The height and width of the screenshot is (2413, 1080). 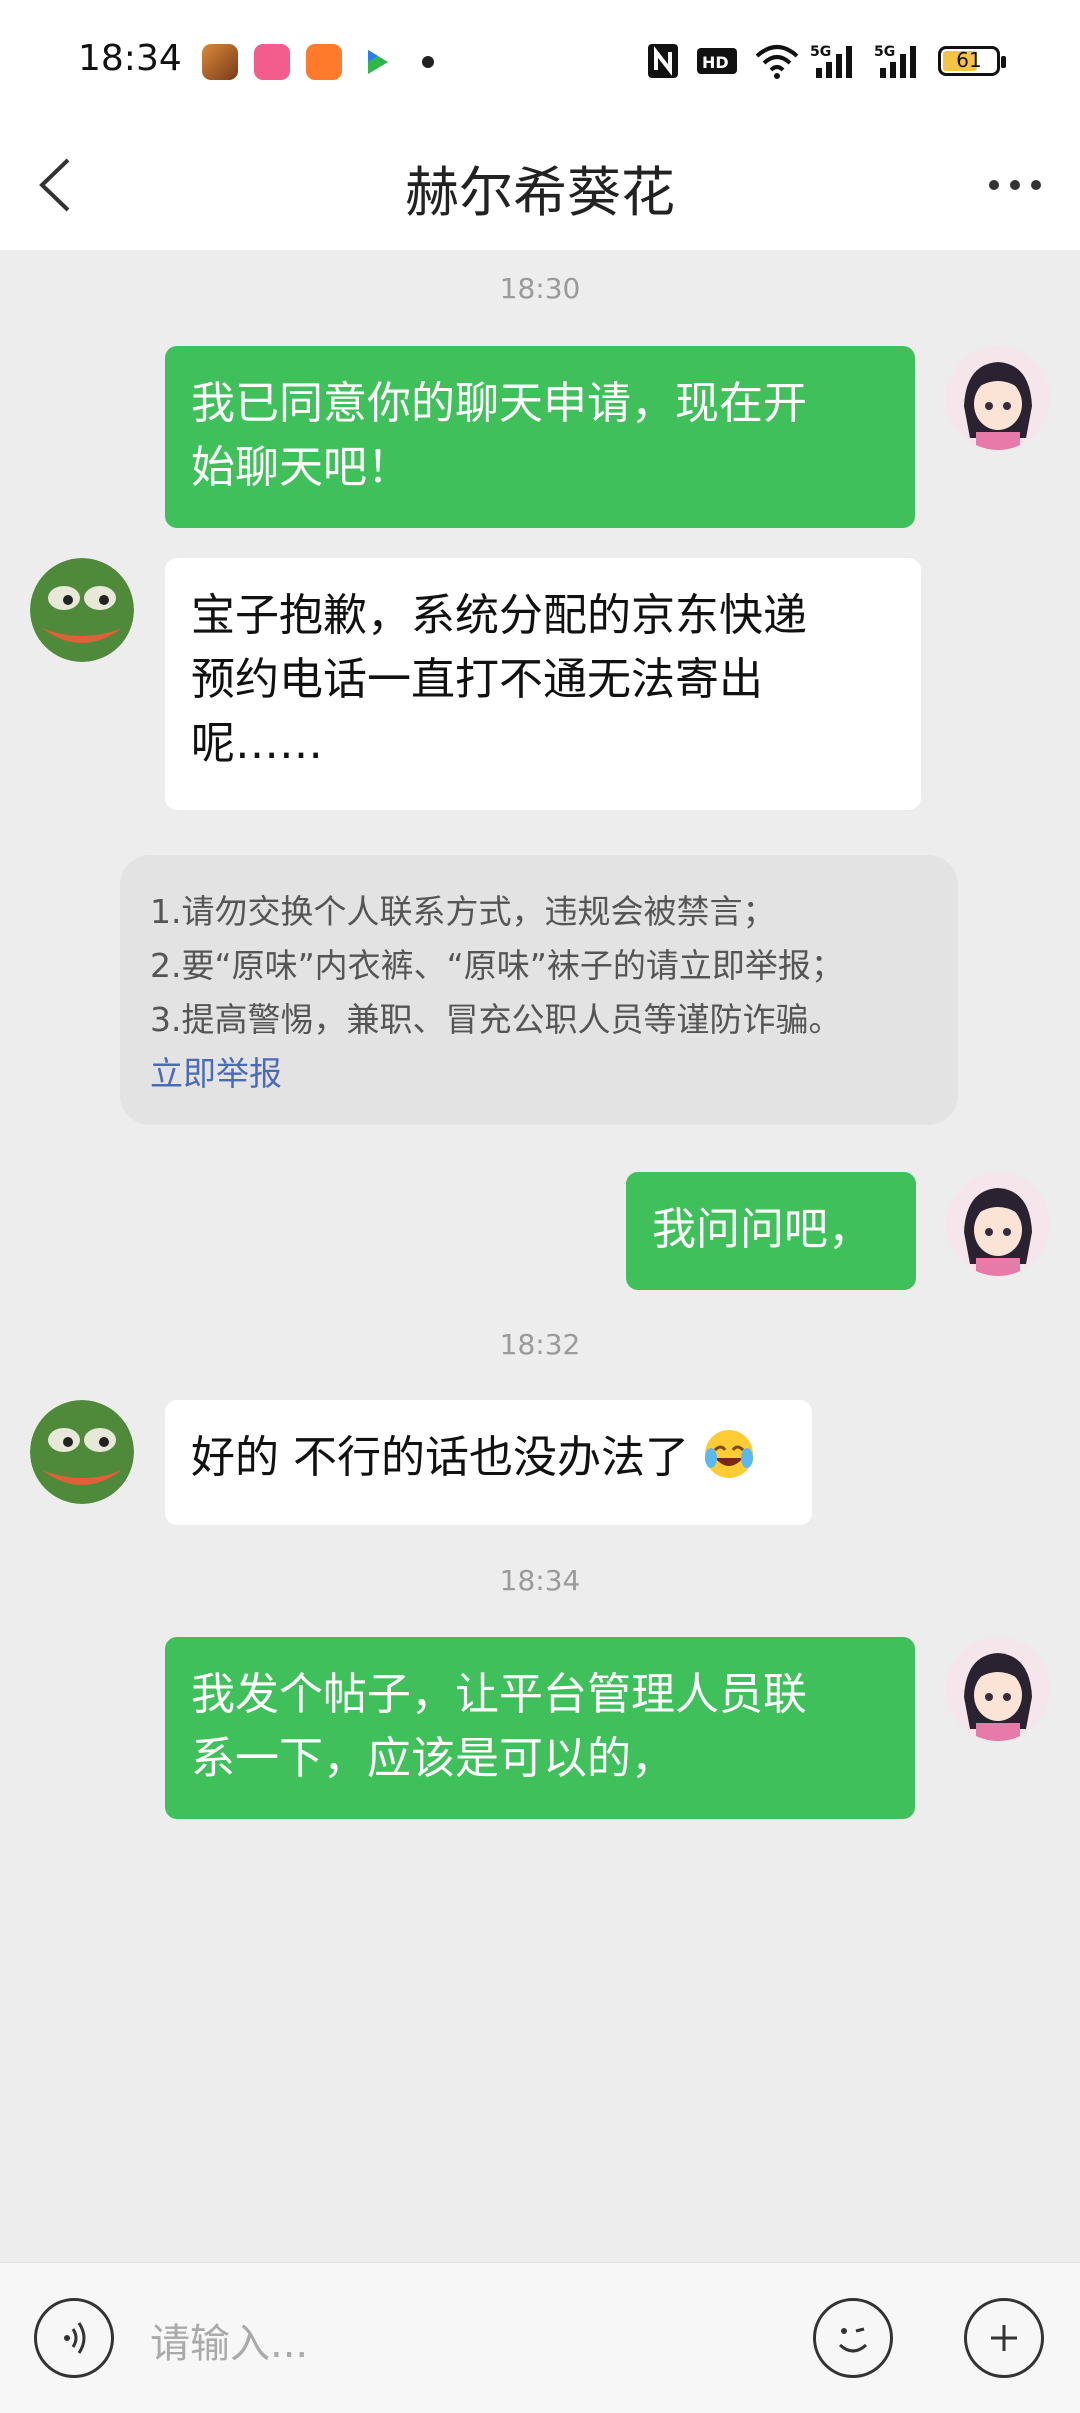 I want to click on chat-header: 赫尔希葵花, so click(x=540, y=185).